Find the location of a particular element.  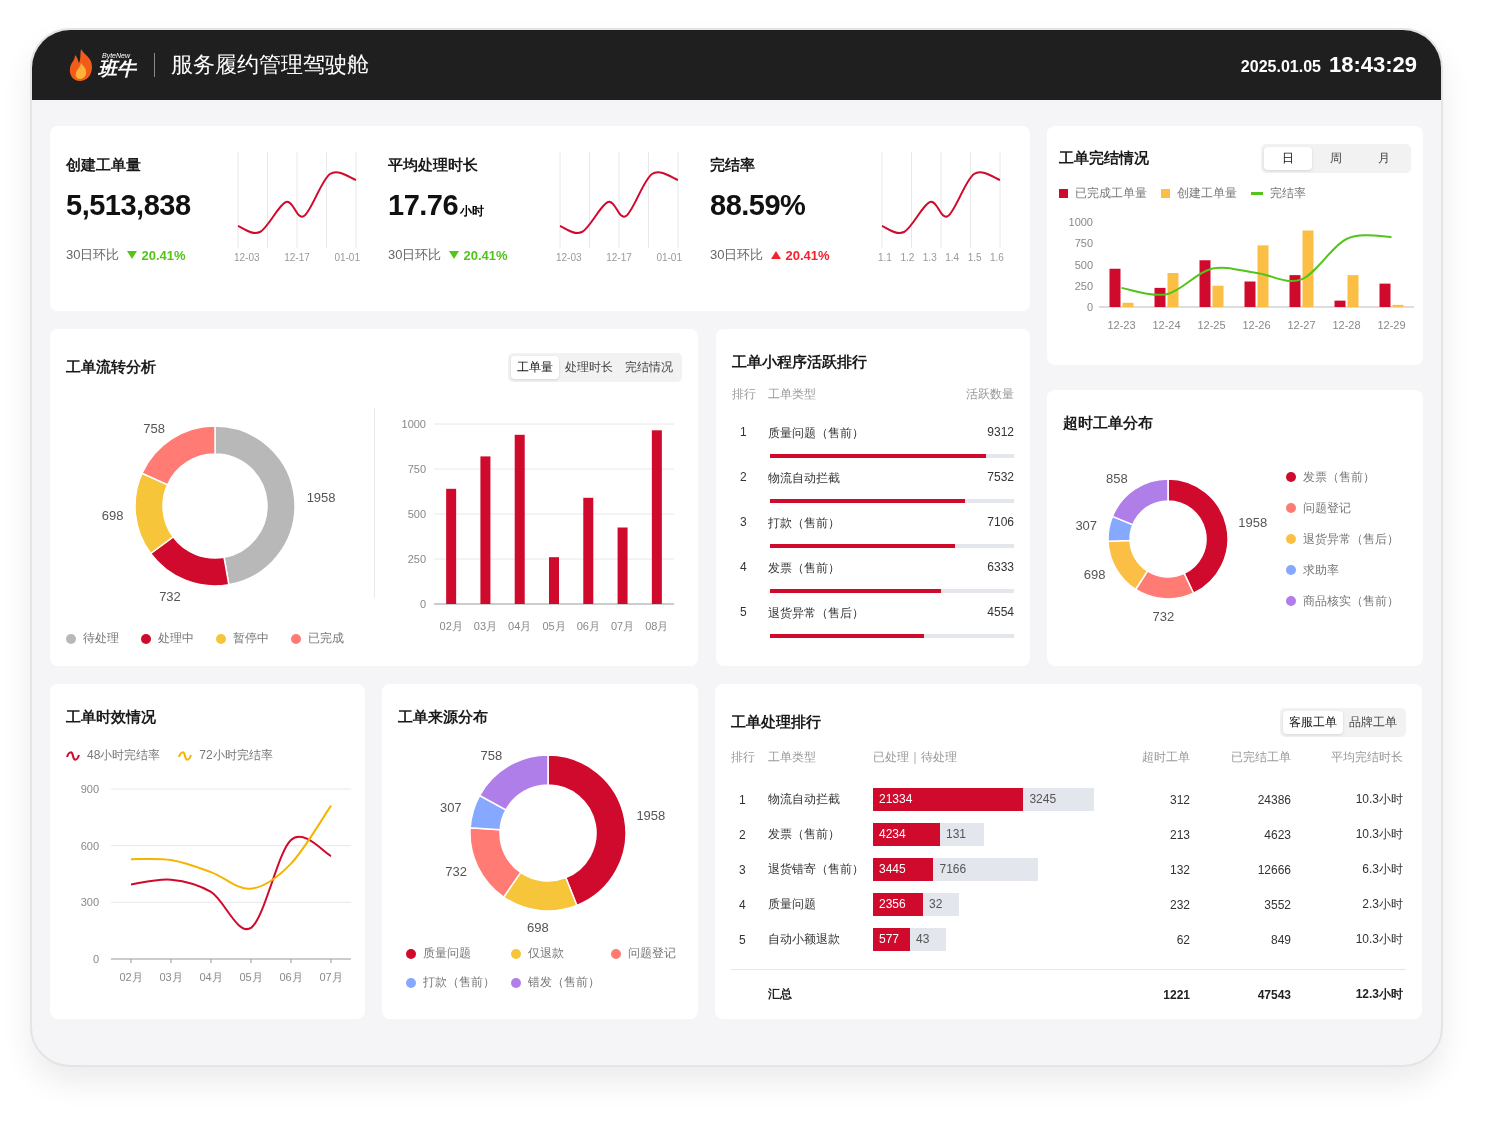

table-cell-text: 62 is located at coordinates (1182, 939).